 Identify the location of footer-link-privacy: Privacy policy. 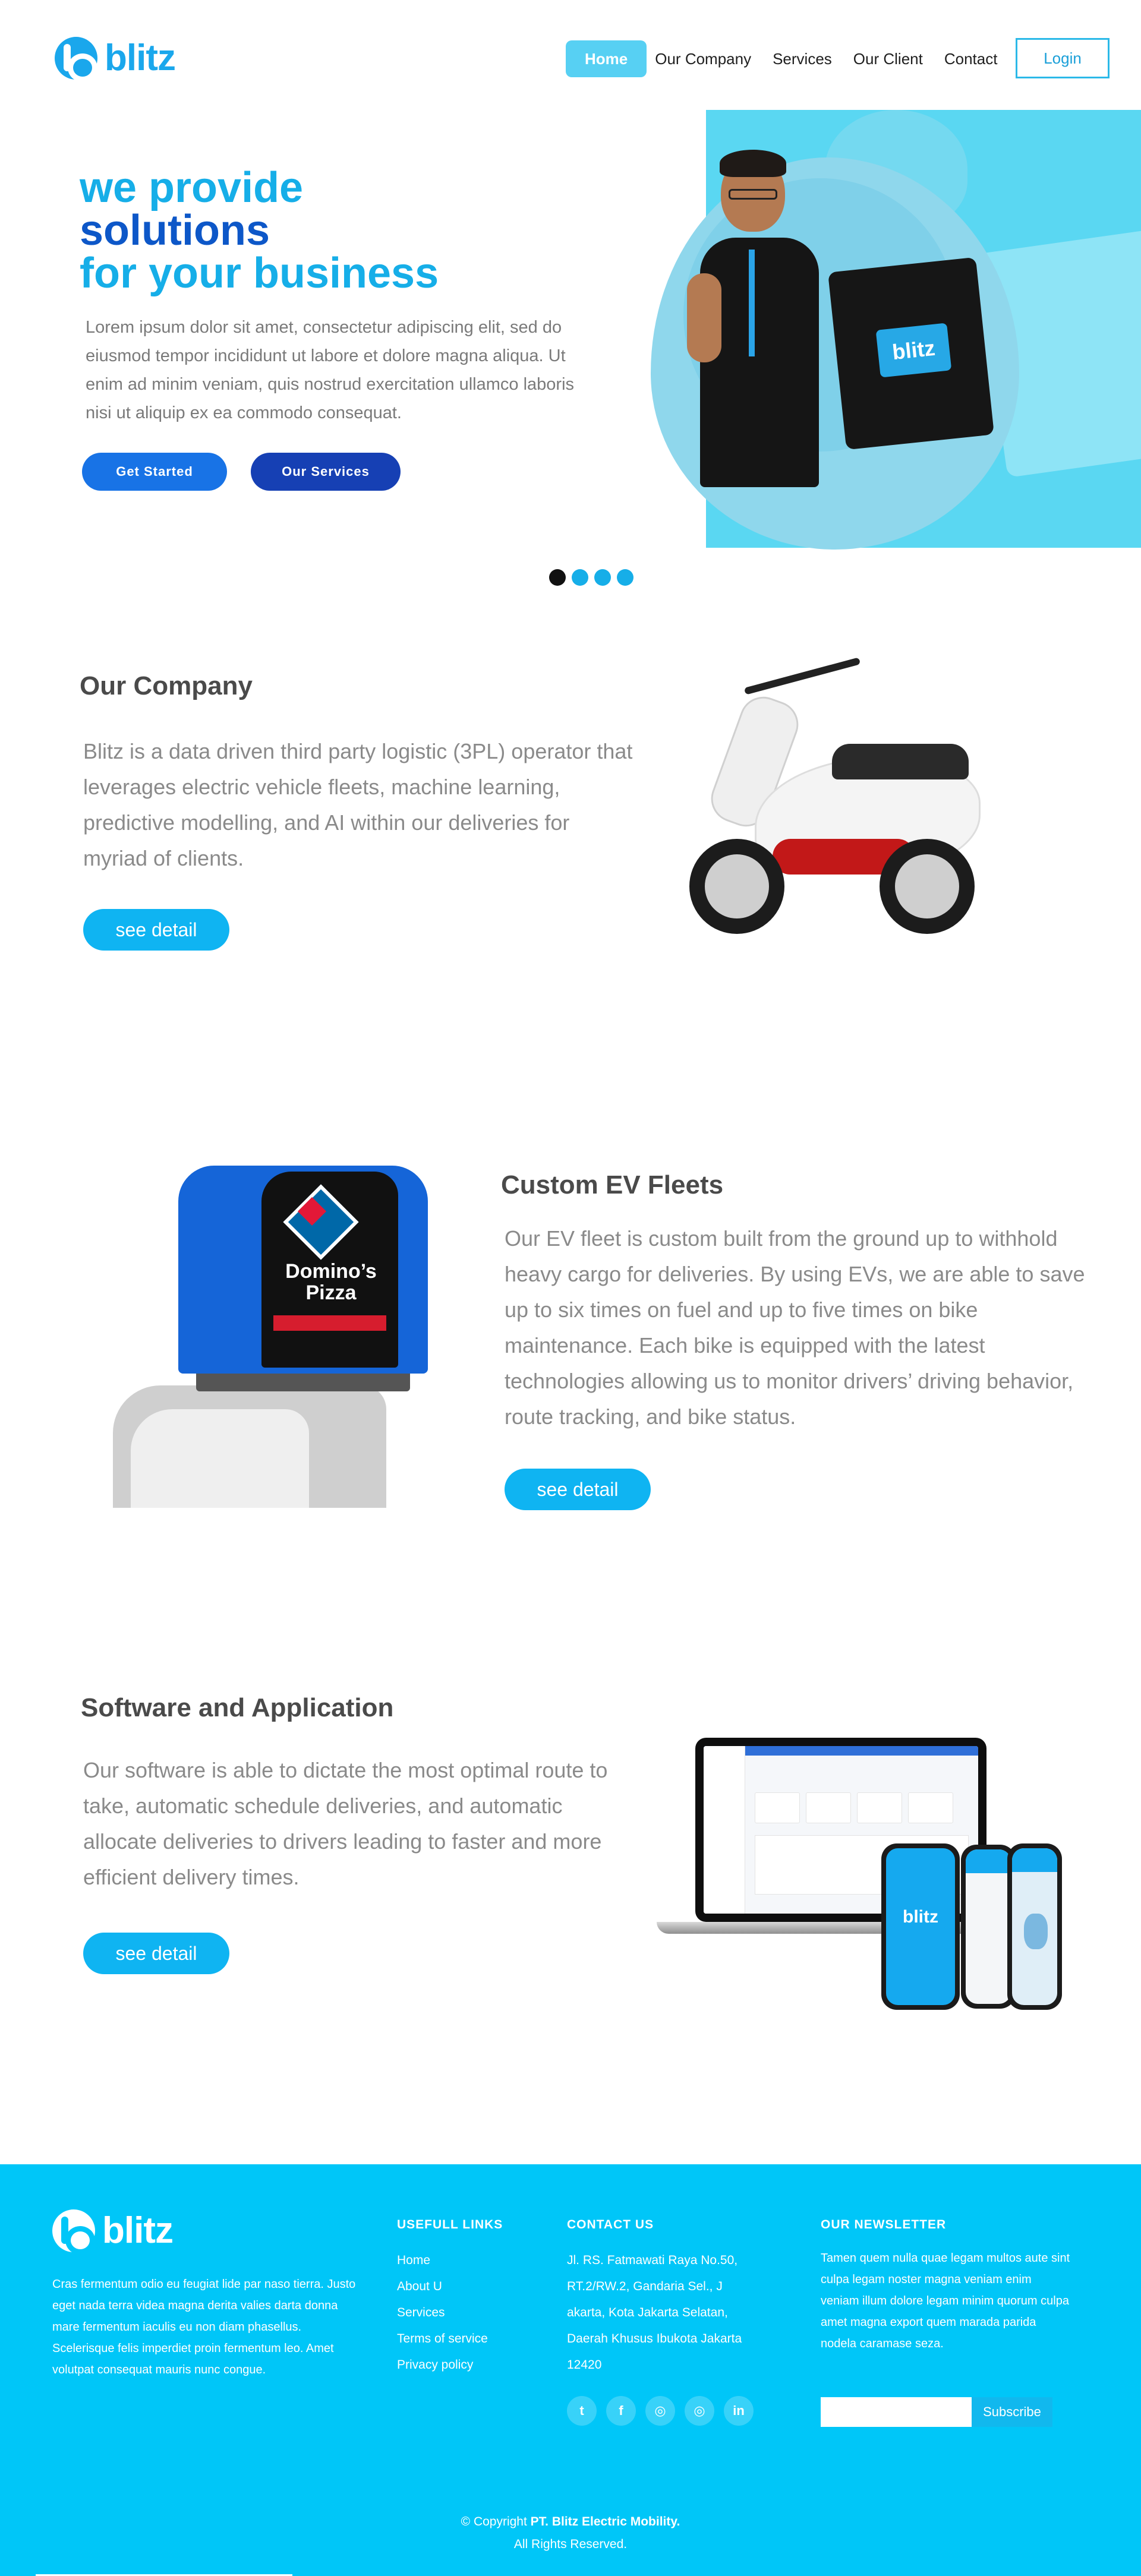
(442, 2365).